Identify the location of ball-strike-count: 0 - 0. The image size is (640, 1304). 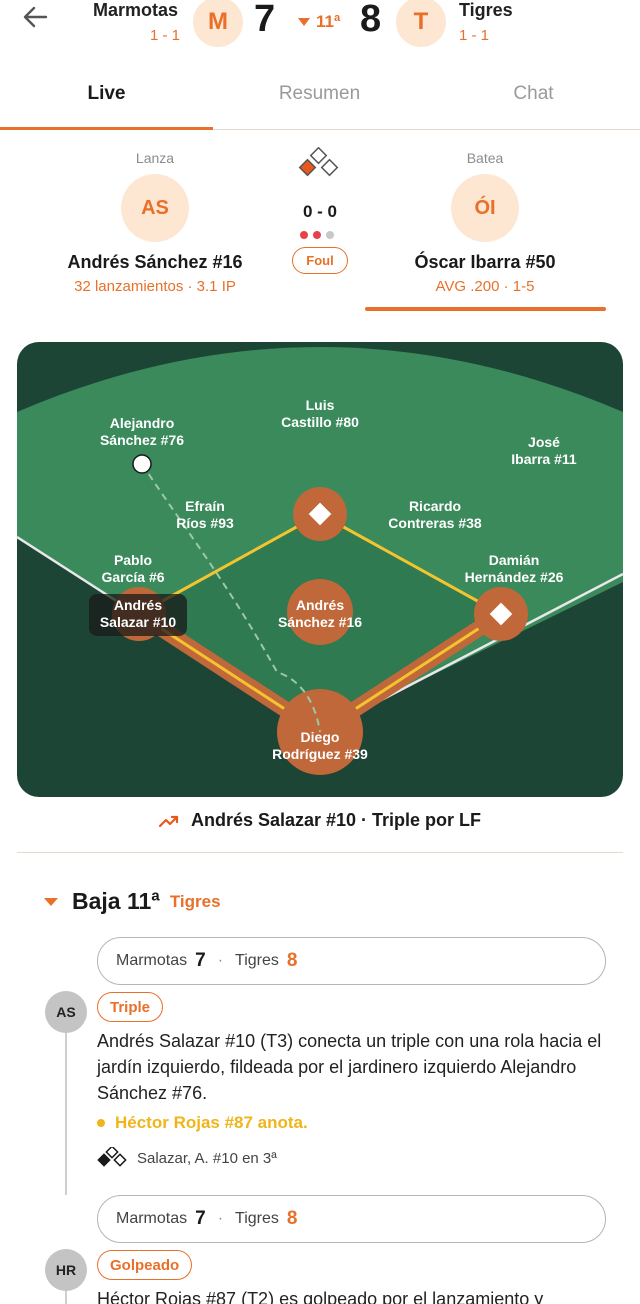
(320, 211).